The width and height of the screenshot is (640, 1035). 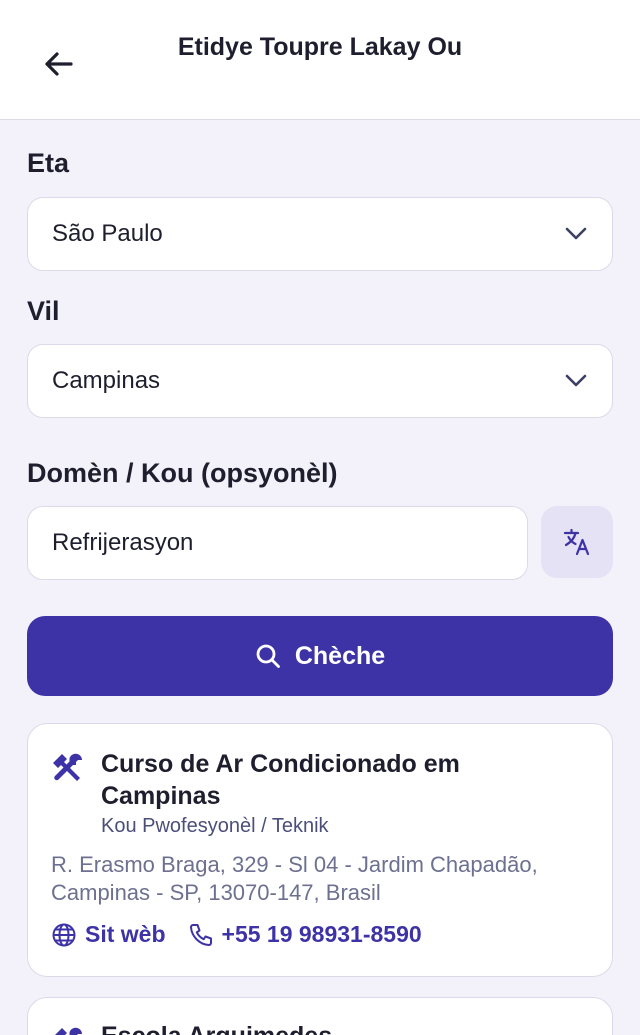 What do you see at coordinates (43, 311) in the screenshot?
I see `city-label: Vil` at bounding box center [43, 311].